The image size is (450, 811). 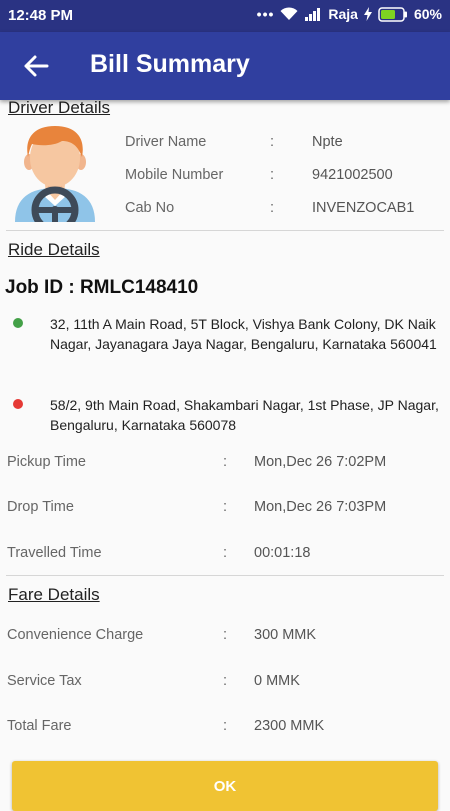 What do you see at coordinates (367, 14) in the screenshot?
I see `charging-bolt-icon` at bounding box center [367, 14].